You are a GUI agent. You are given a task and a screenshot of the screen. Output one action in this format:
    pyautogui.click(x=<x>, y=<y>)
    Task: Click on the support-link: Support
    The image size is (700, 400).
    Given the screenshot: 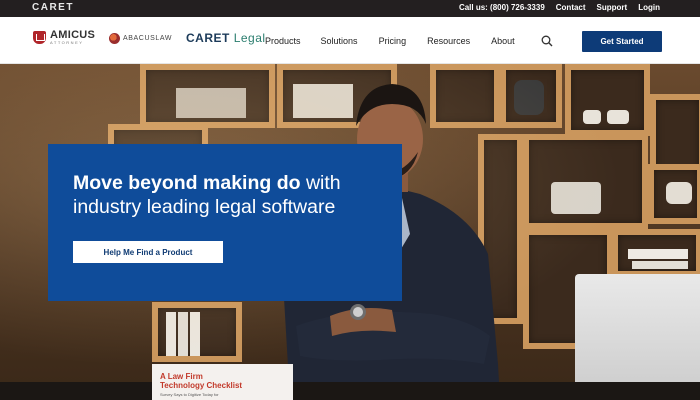 What is the action you would take?
    pyautogui.click(x=612, y=7)
    